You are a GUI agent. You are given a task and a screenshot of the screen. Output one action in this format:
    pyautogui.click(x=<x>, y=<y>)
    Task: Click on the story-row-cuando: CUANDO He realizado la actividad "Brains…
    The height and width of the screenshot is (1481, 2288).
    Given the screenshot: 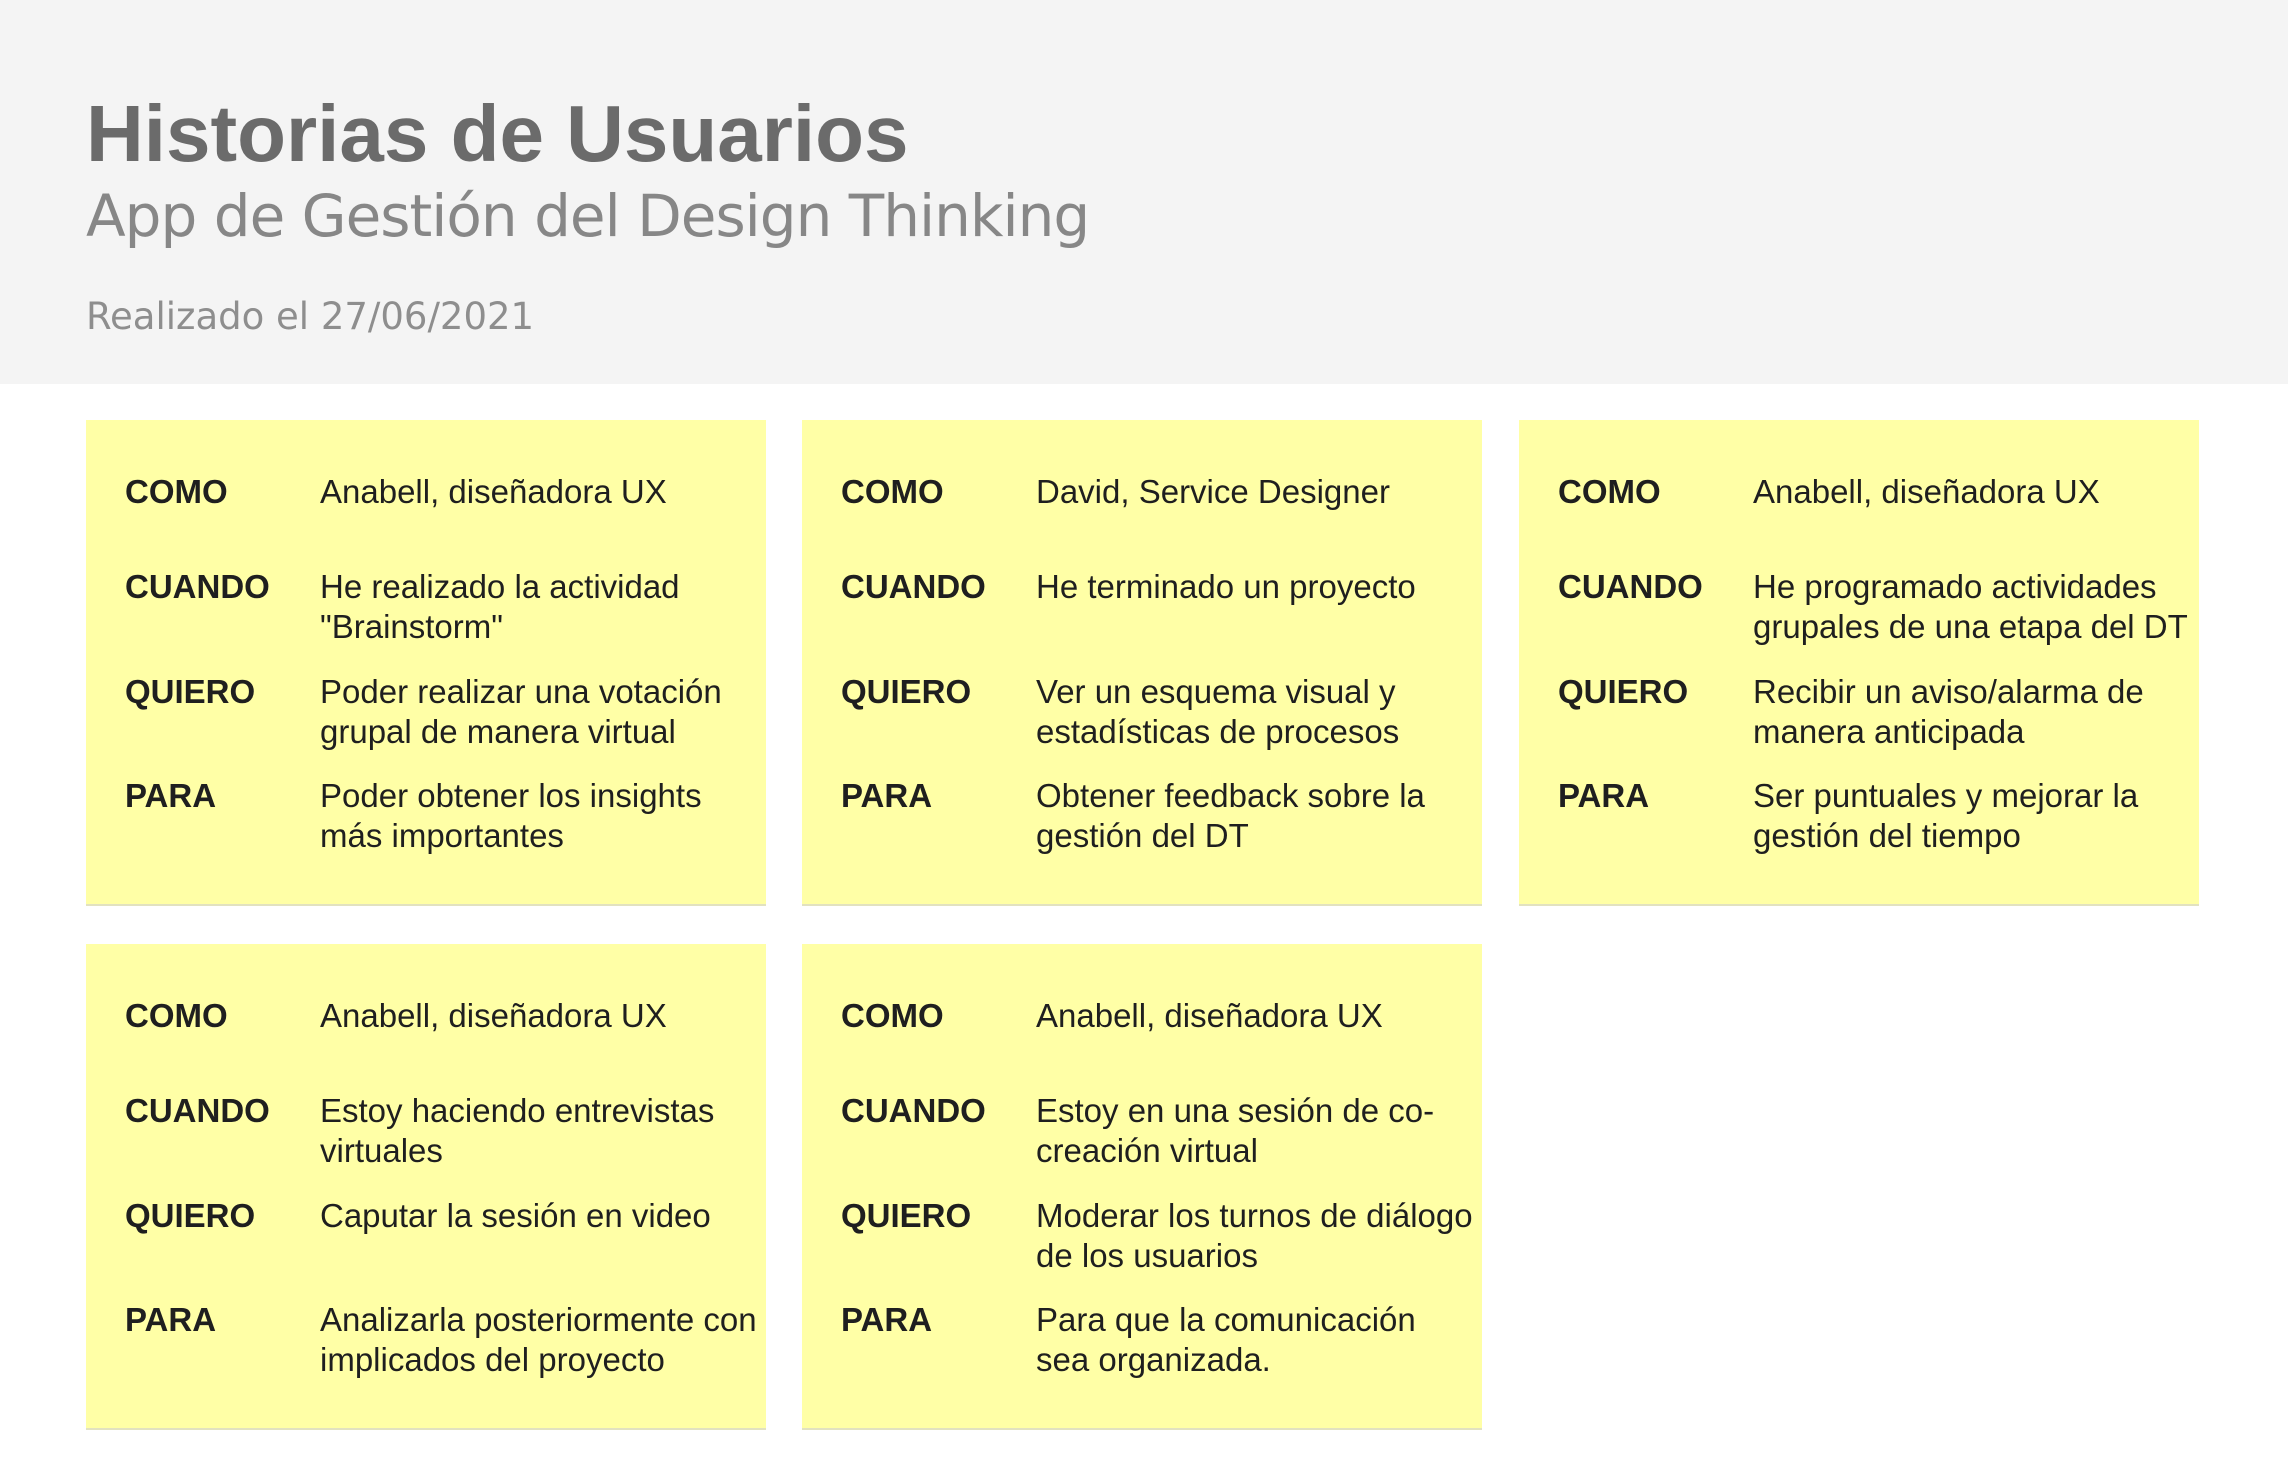 What is the action you would take?
    pyautogui.click(x=426, y=617)
    